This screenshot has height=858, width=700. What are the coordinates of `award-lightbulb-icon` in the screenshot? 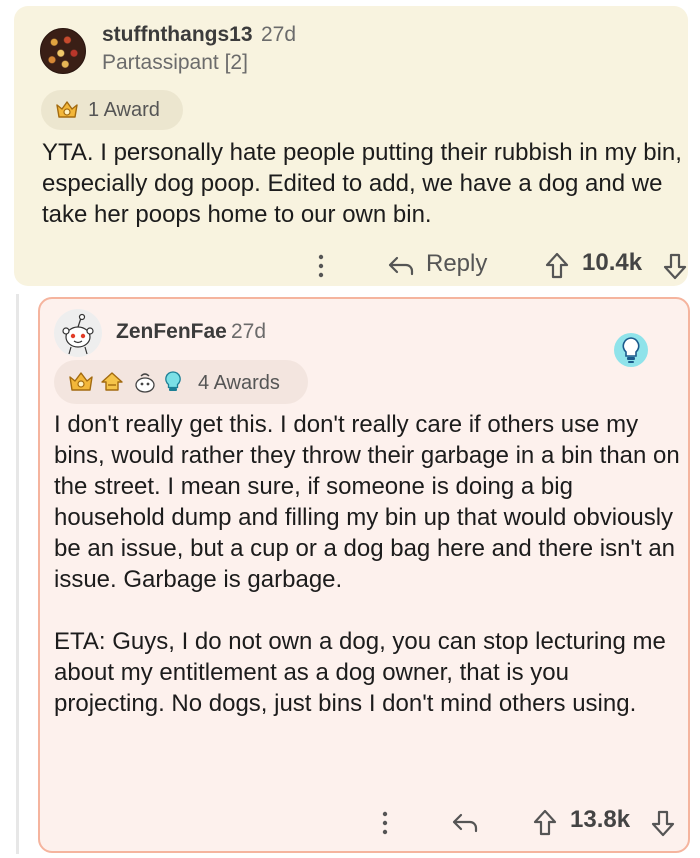 It's located at (173, 381).